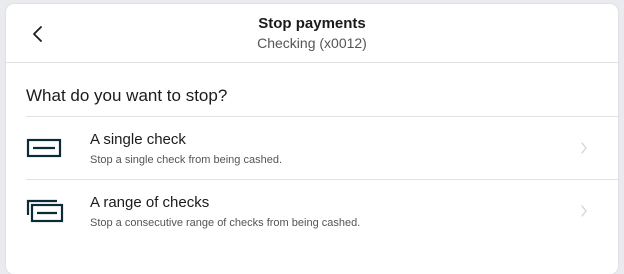 This screenshot has width=624, height=274. Describe the element at coordinates (150, 202) in the screenshot. I see `option-title: A range of checks` at that location.